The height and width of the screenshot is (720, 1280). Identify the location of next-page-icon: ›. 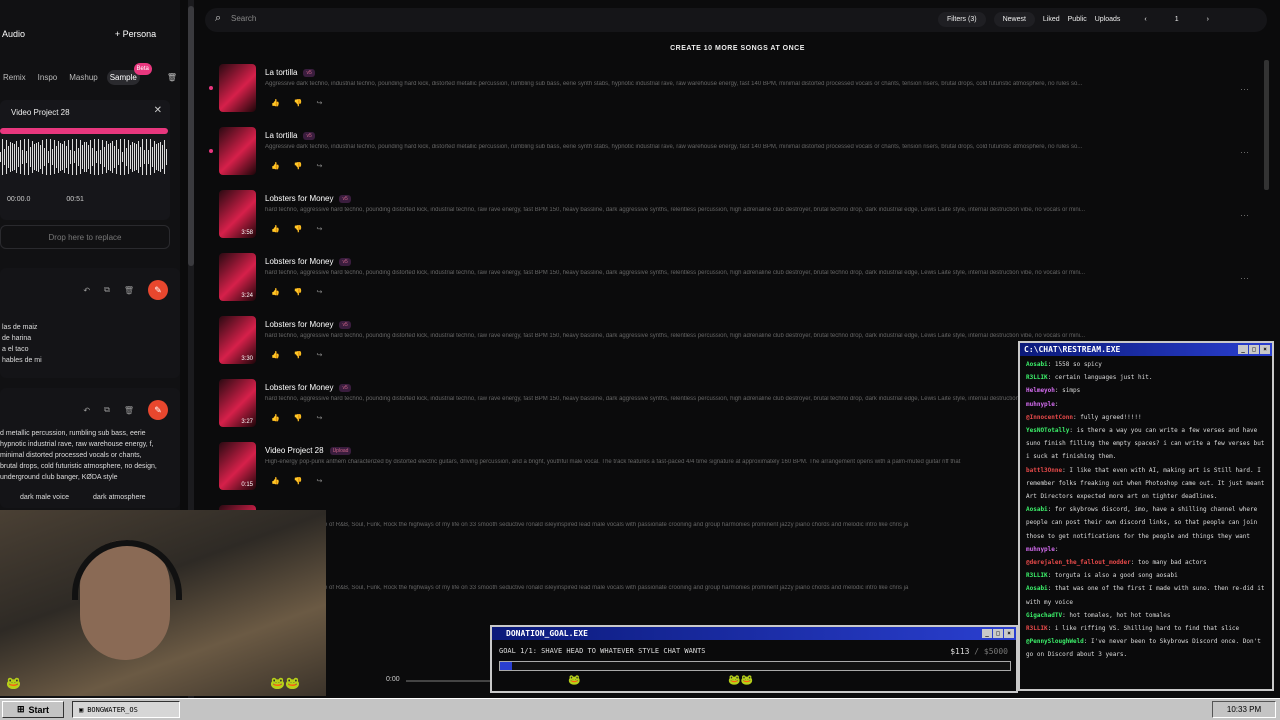
(1208, 19).